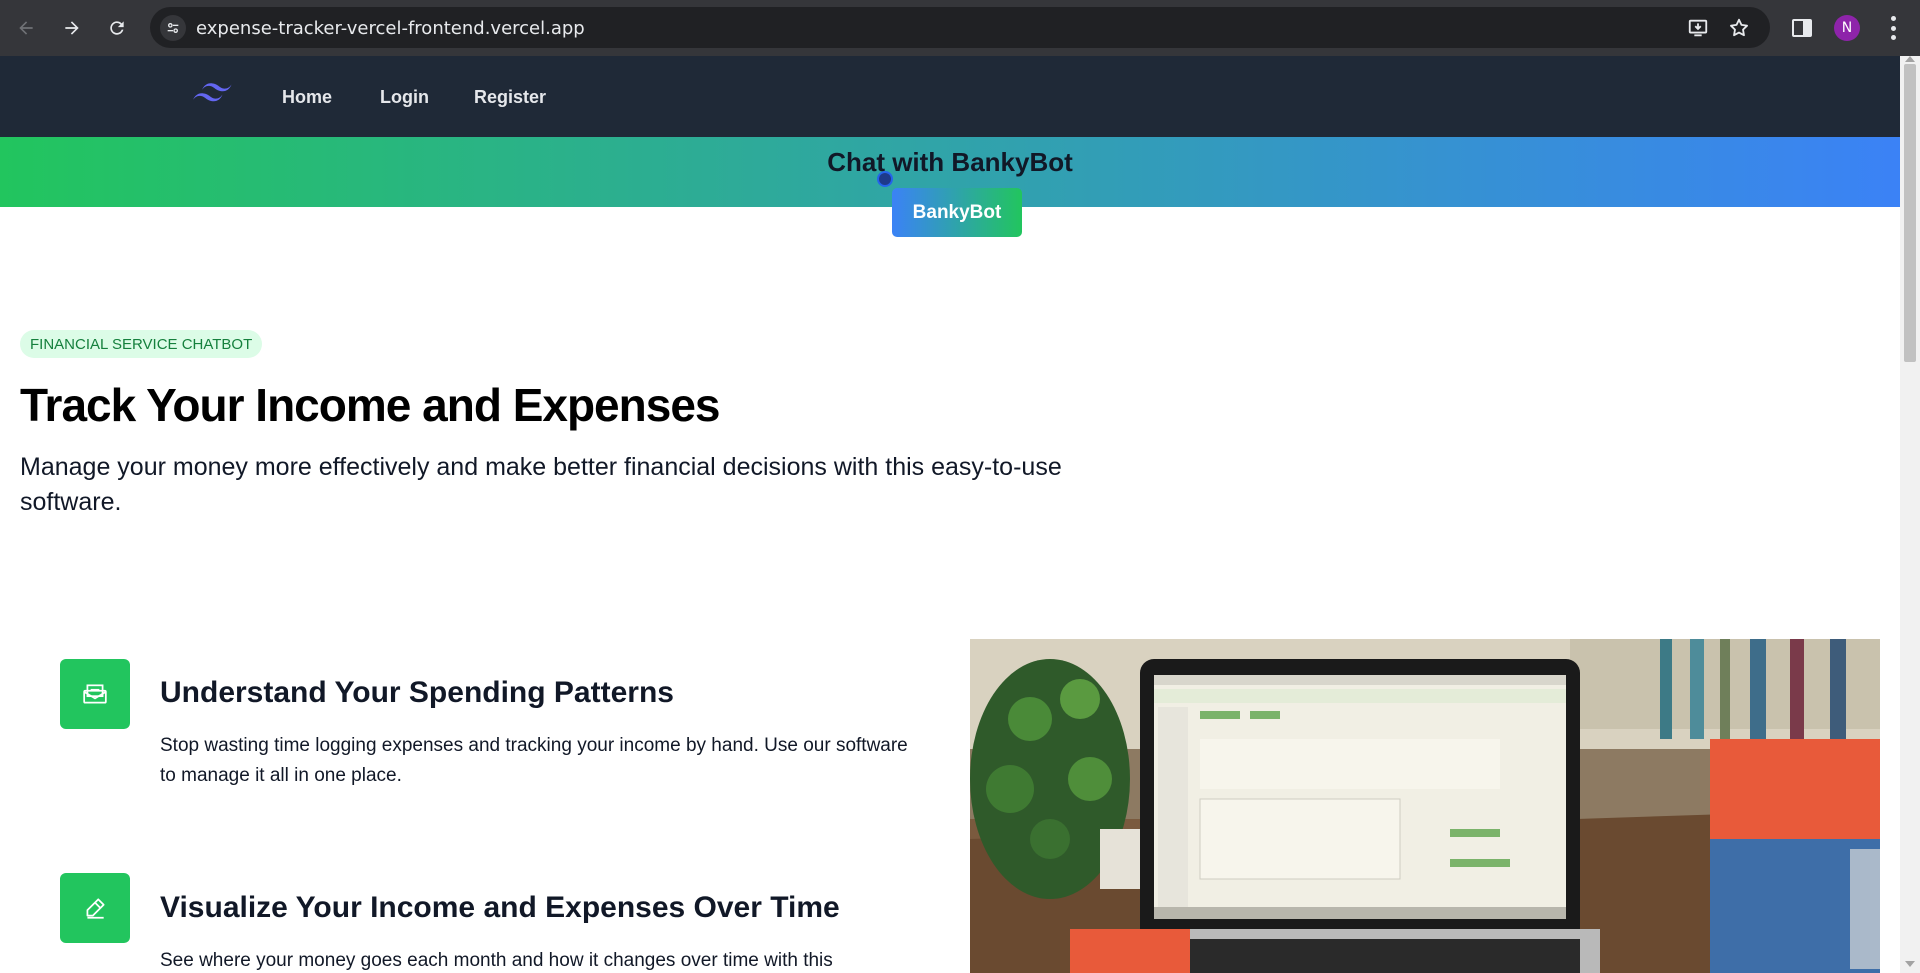 This screenshot has width=1920, height=973. I want to click on side-panel-icon, so click(1802, 28).